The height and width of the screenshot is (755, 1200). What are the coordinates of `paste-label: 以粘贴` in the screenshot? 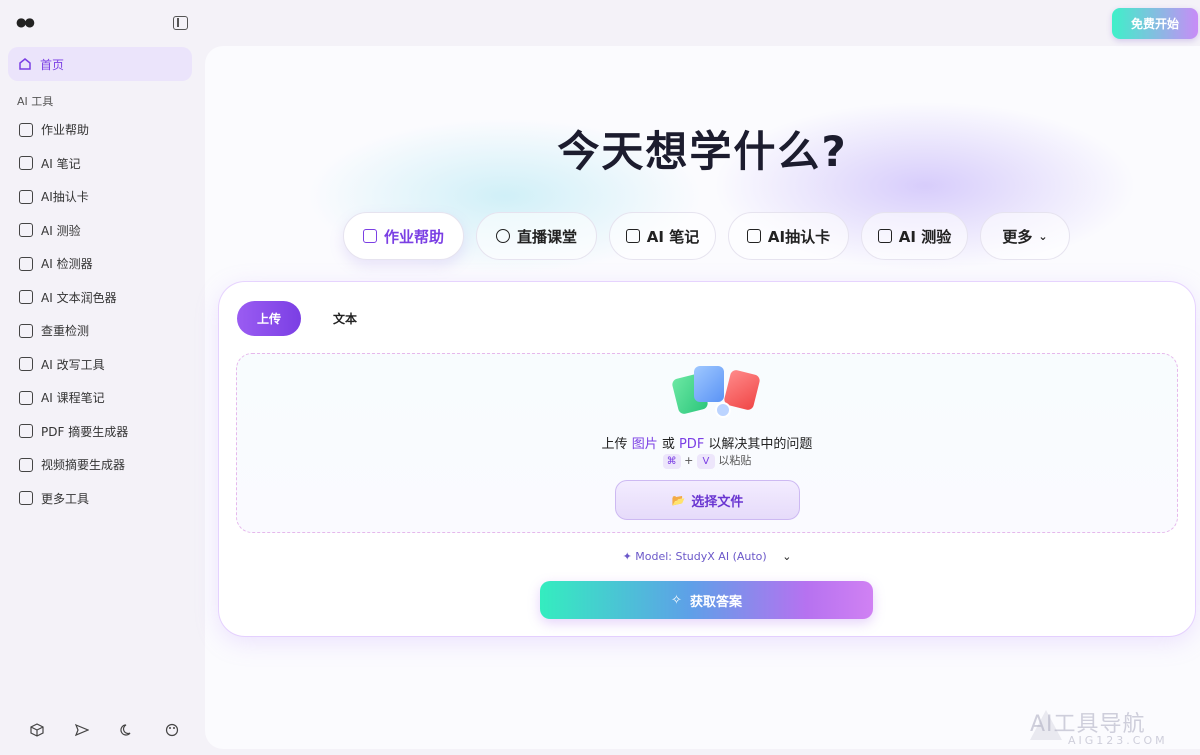 It's located at (735, 460).